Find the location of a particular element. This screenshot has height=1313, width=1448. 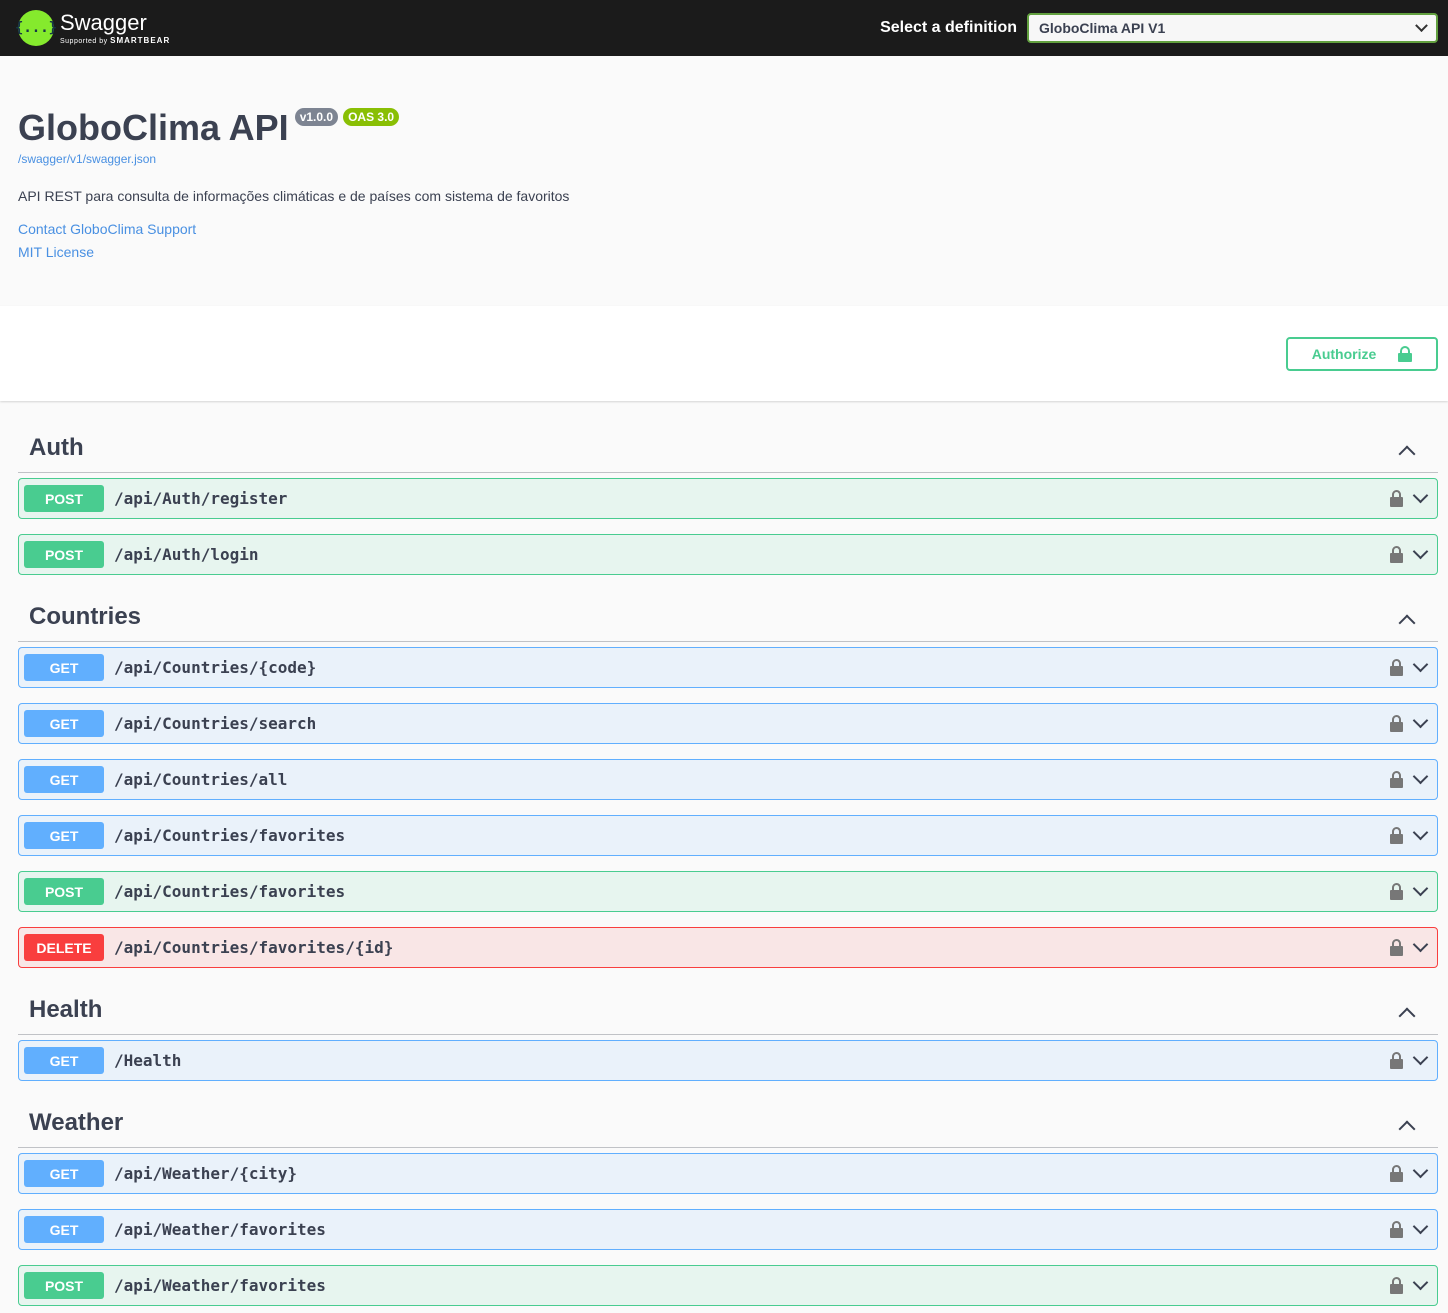

tag-header: Countries is located at coordinates (728, 616).